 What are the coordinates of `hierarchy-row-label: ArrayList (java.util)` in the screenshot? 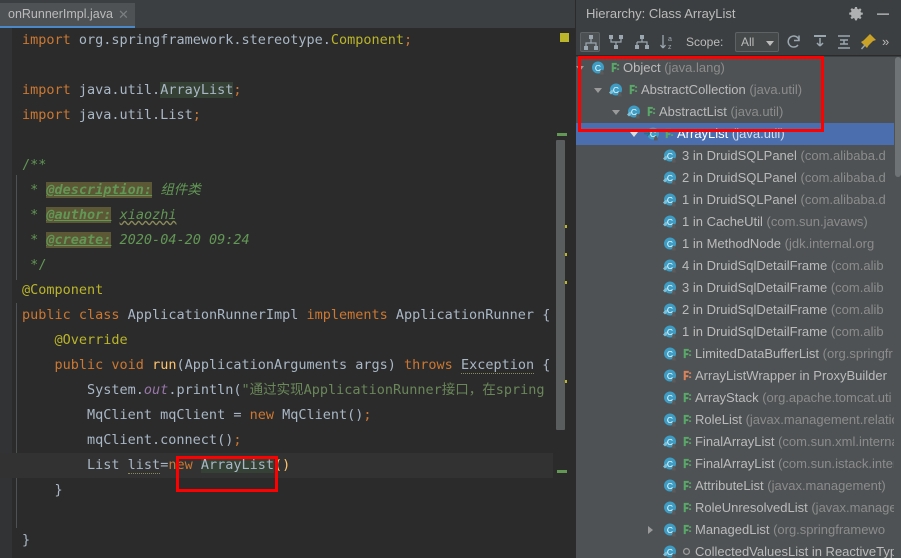 It's located at (731, 134).